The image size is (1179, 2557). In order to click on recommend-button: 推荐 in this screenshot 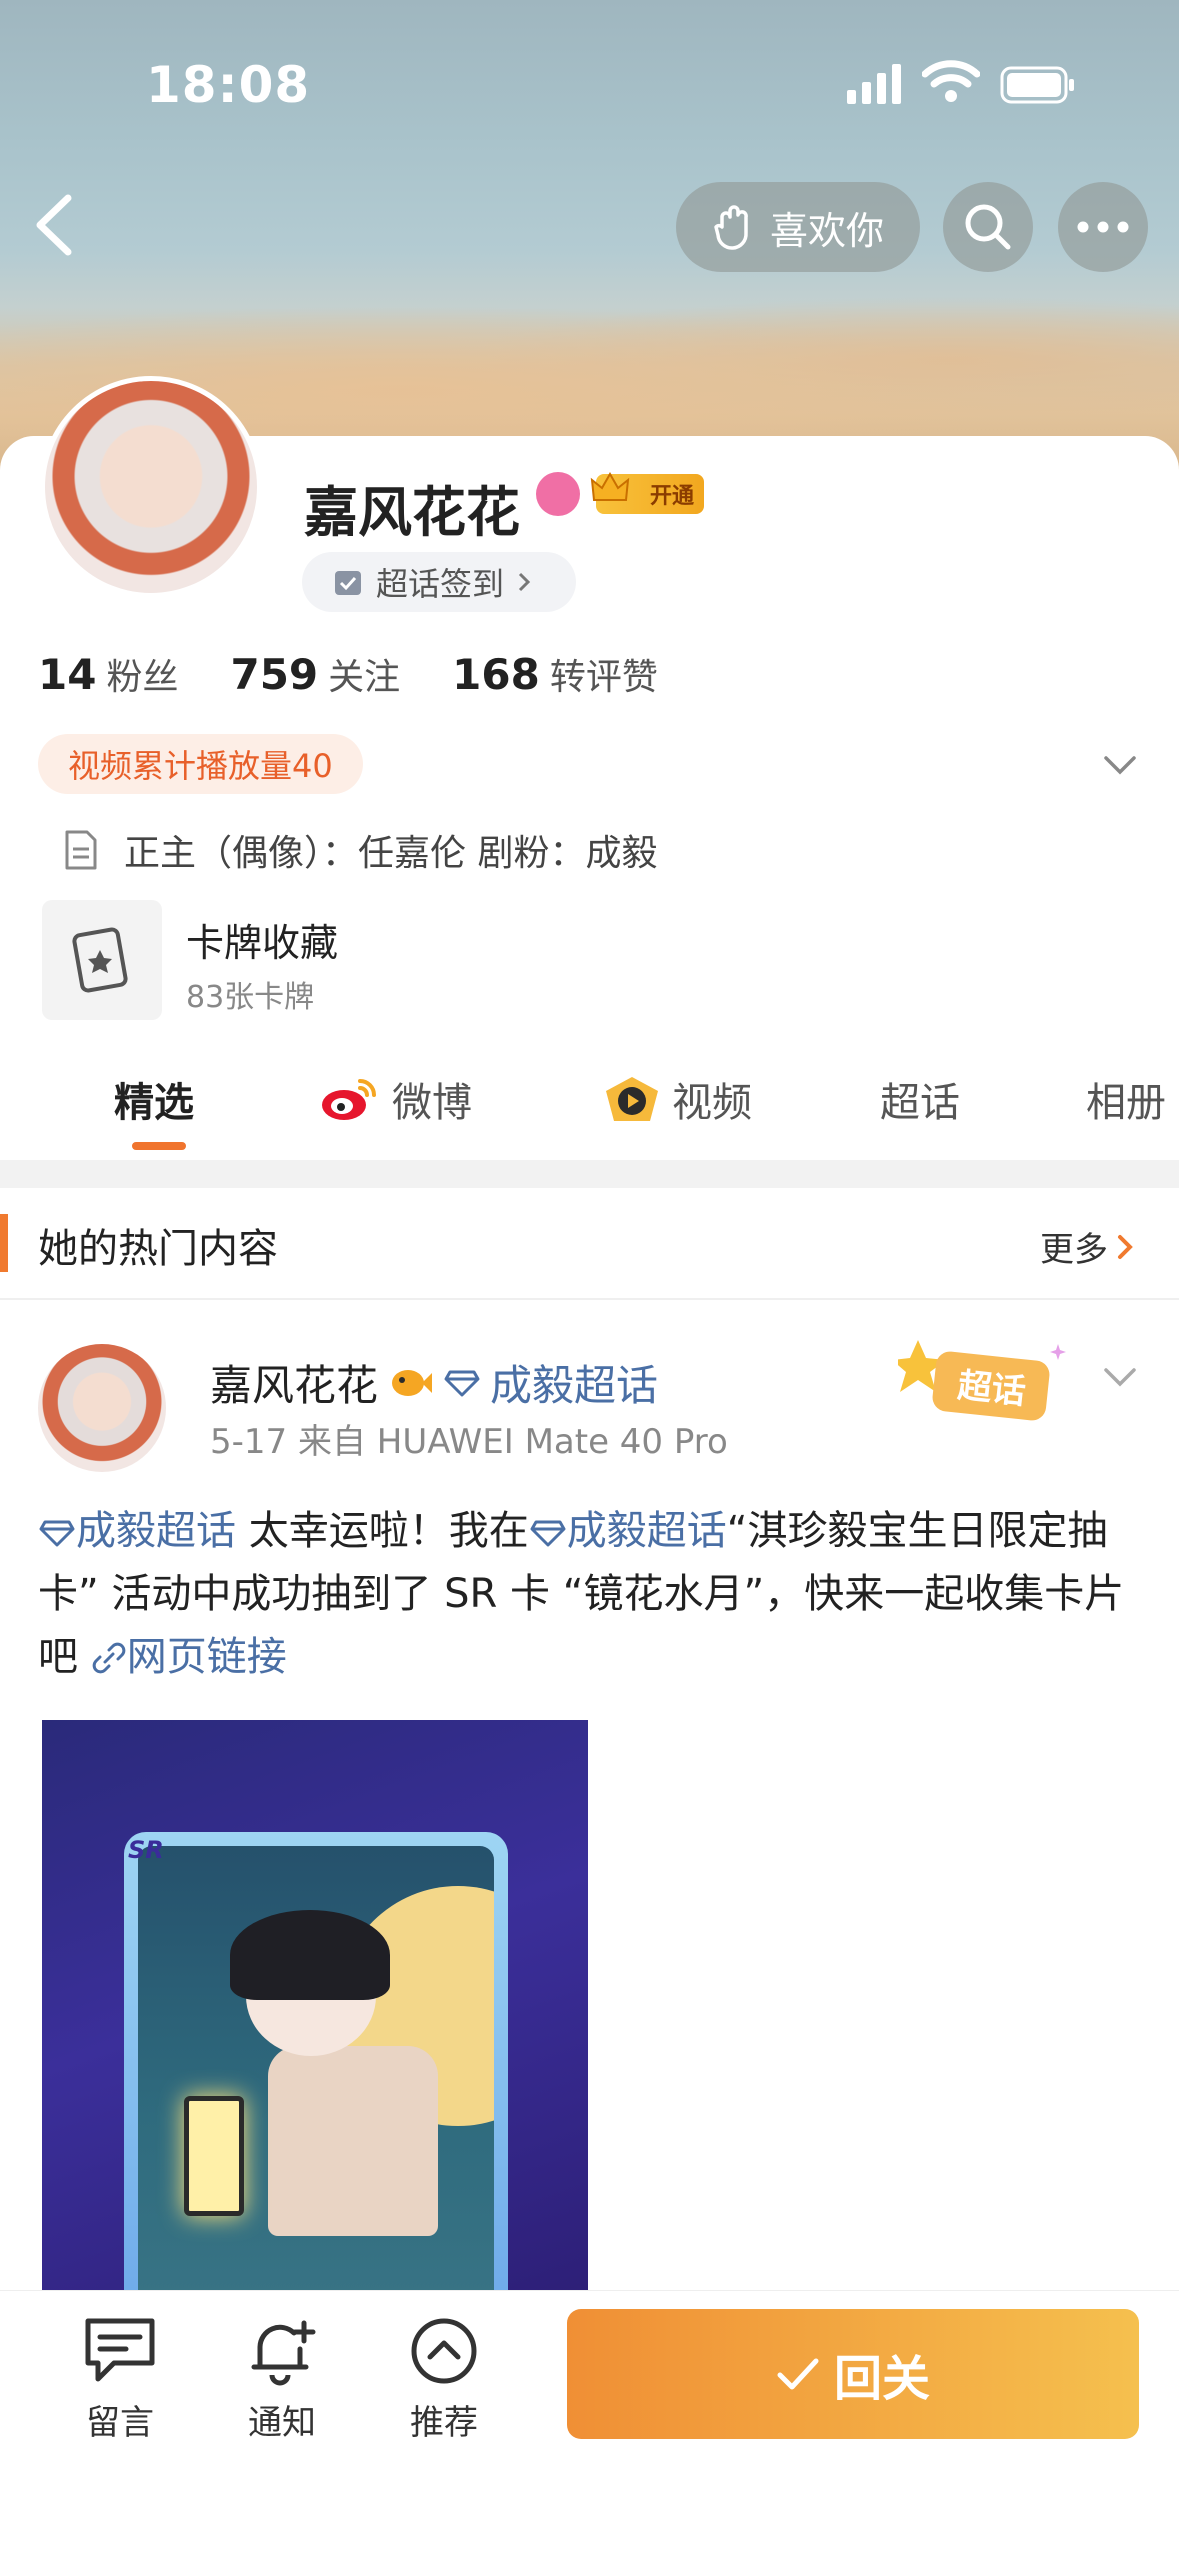, I will do `click(444, 2379)`.